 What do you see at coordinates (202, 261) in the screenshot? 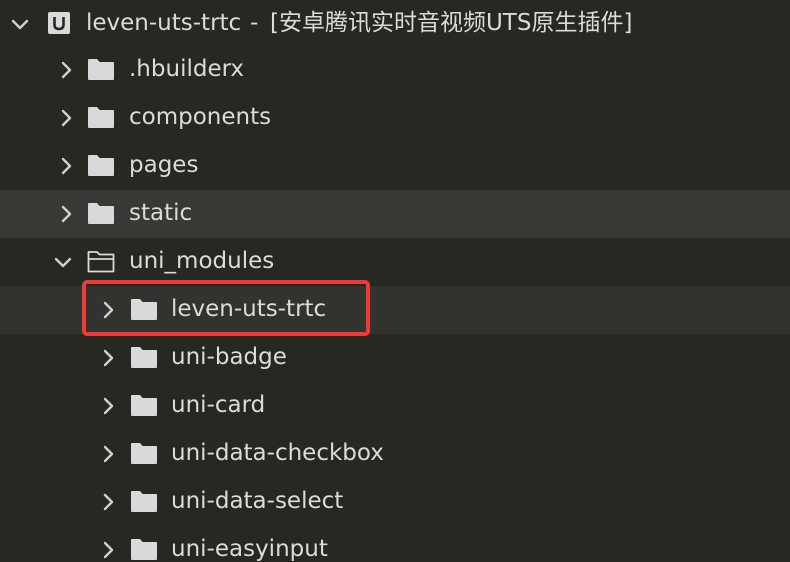
I see `tree-item-label: uni_modules` at bounding box center [202, 261].